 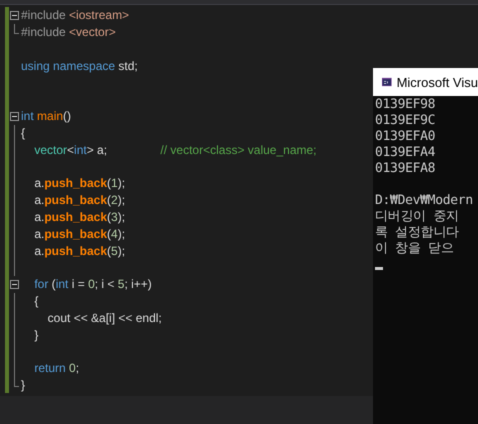 I want to click on console-output-line: 디버깅이 중지, so click(x=417, y=217).